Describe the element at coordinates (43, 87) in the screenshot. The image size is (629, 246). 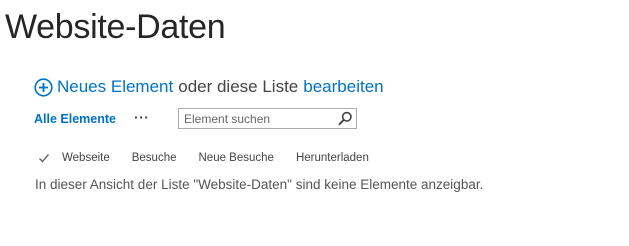
I see `add-circle-icon` at that location.